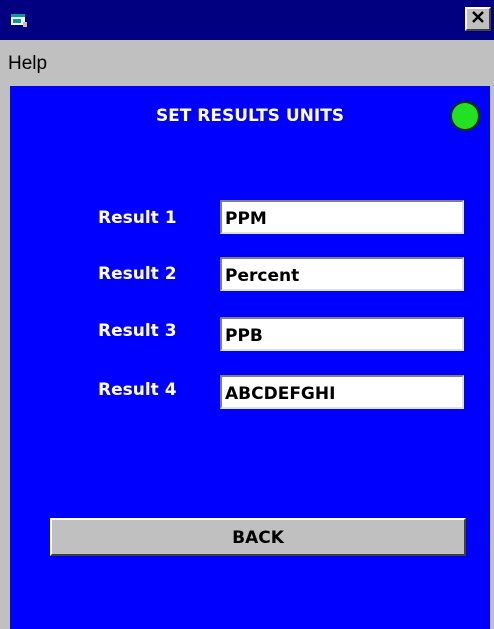 This screenshot has width=494, height=629. What do you see at coordinates (137, 390) in the screenshot?
I see `result-4-label: Result 4` at bounding box center [137, 390].